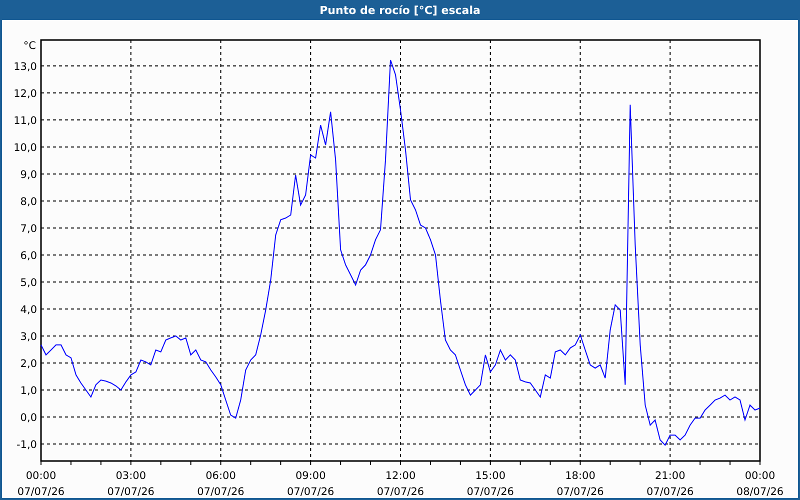  Describe the element at coordinates (130, 484) in the screenshot. I see `axis-tick-label: 03:00 07/07/26` at that location.